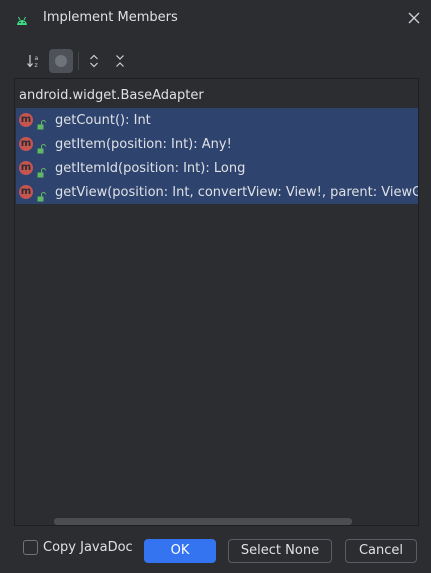  I want to click on collapse-all-icon, so click(120, 61).